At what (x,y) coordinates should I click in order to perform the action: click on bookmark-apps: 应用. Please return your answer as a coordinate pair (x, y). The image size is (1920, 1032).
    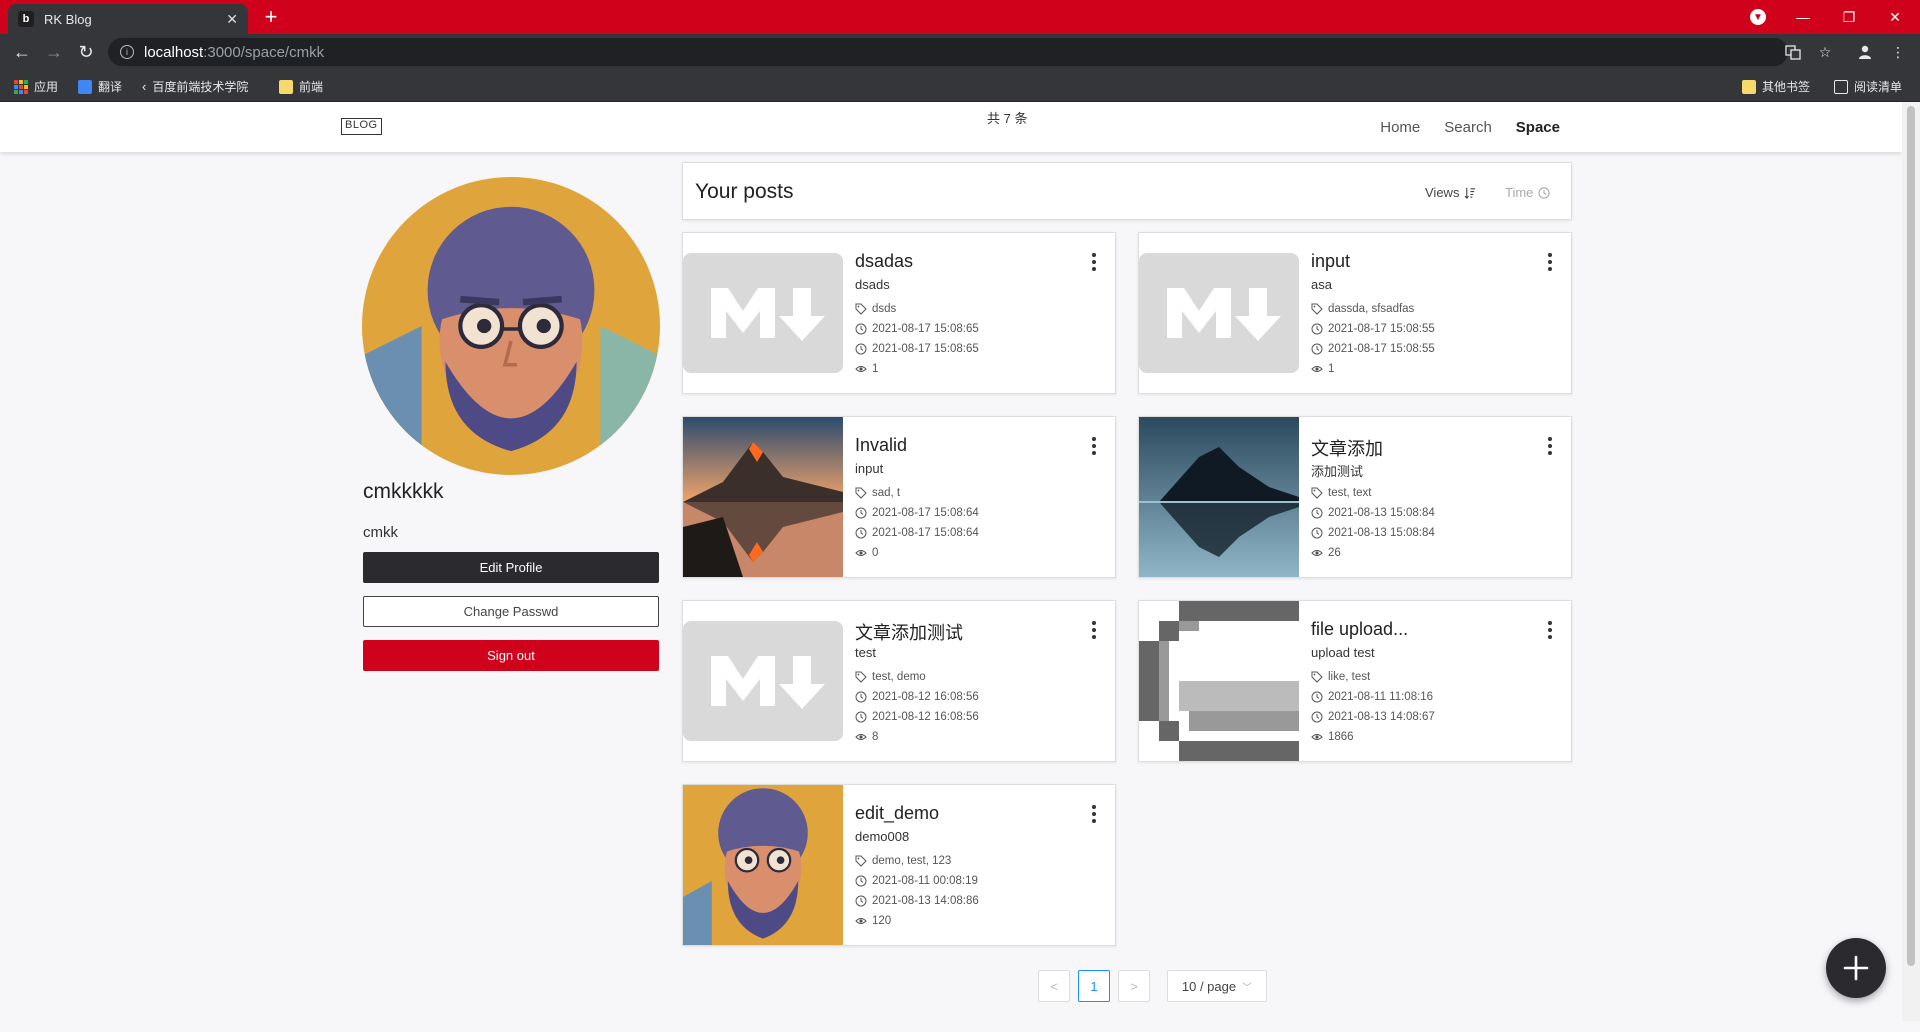
    Looking at the image, I should click on (36, 86).